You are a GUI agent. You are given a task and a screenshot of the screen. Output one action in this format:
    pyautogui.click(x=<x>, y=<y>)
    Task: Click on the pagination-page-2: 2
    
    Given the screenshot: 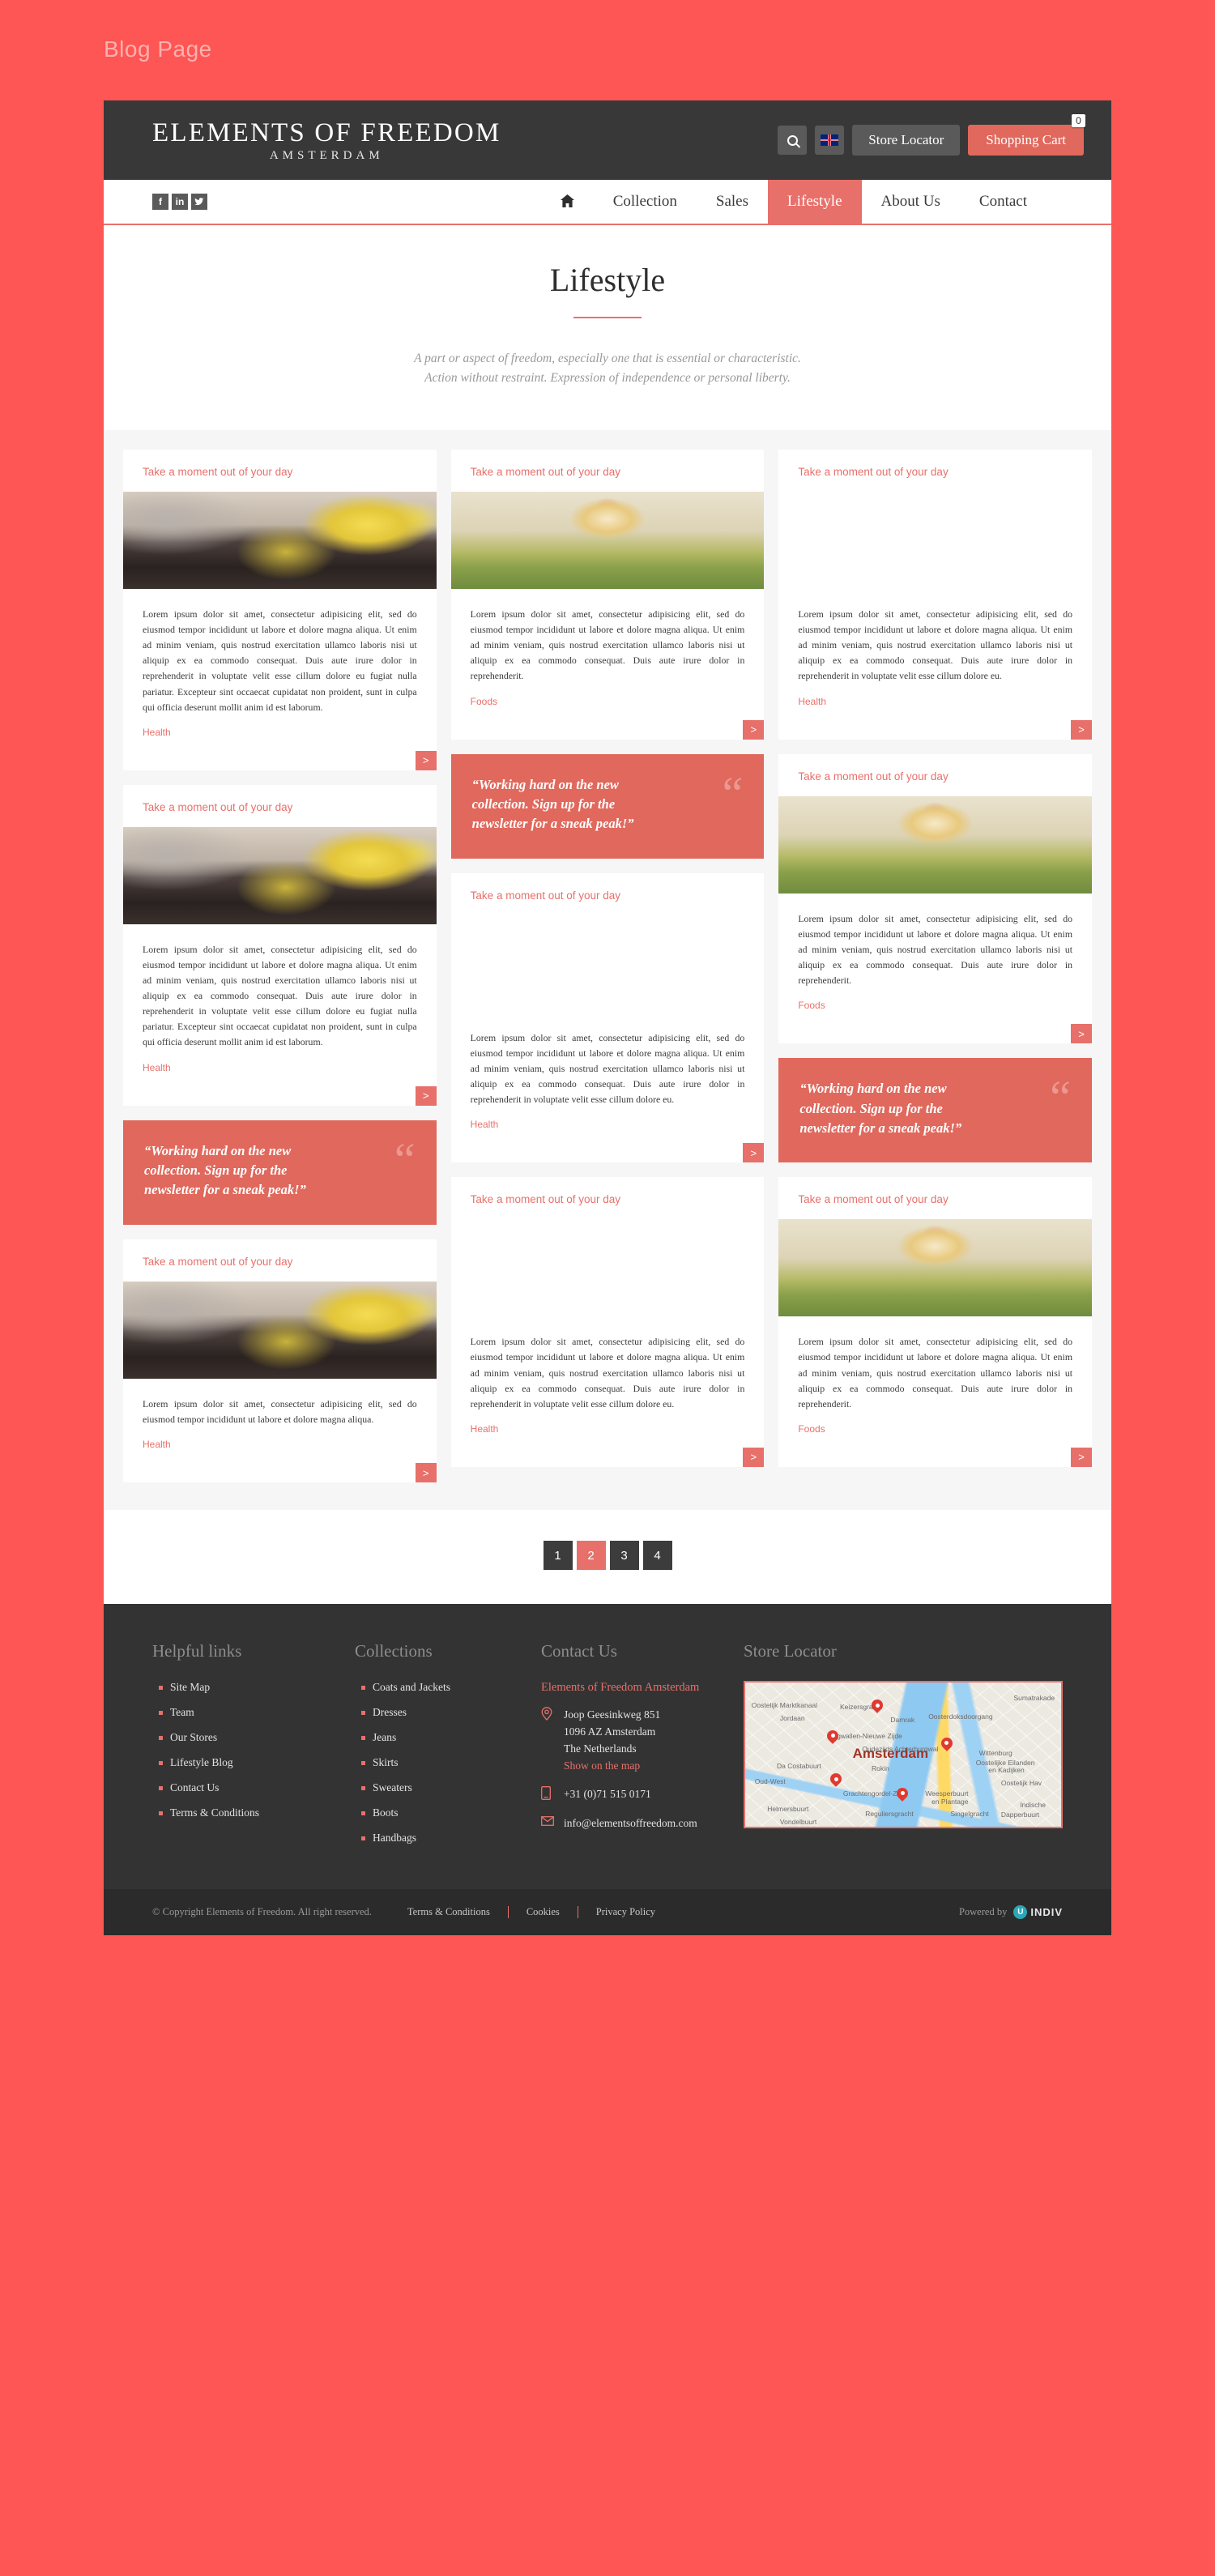 What is the action you would take?
    pyautogui.click(x=591, y=1555)
    